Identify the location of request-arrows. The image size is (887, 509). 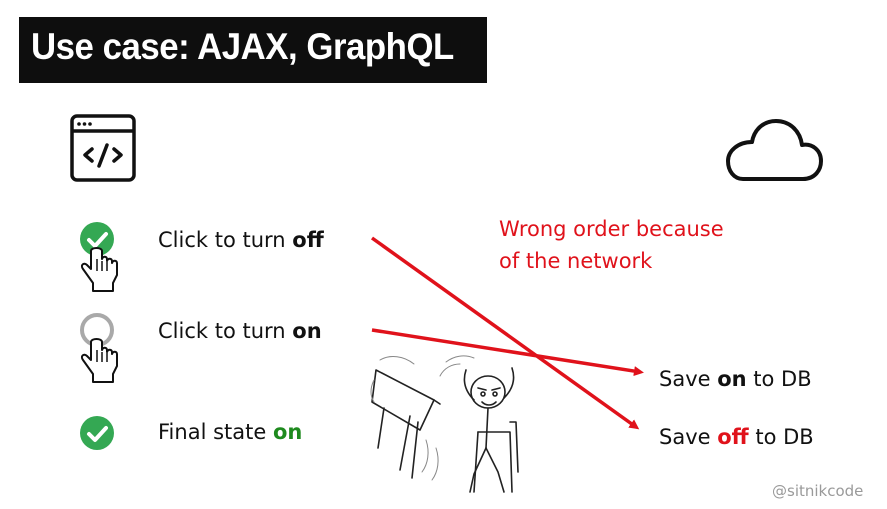
(507, 333).